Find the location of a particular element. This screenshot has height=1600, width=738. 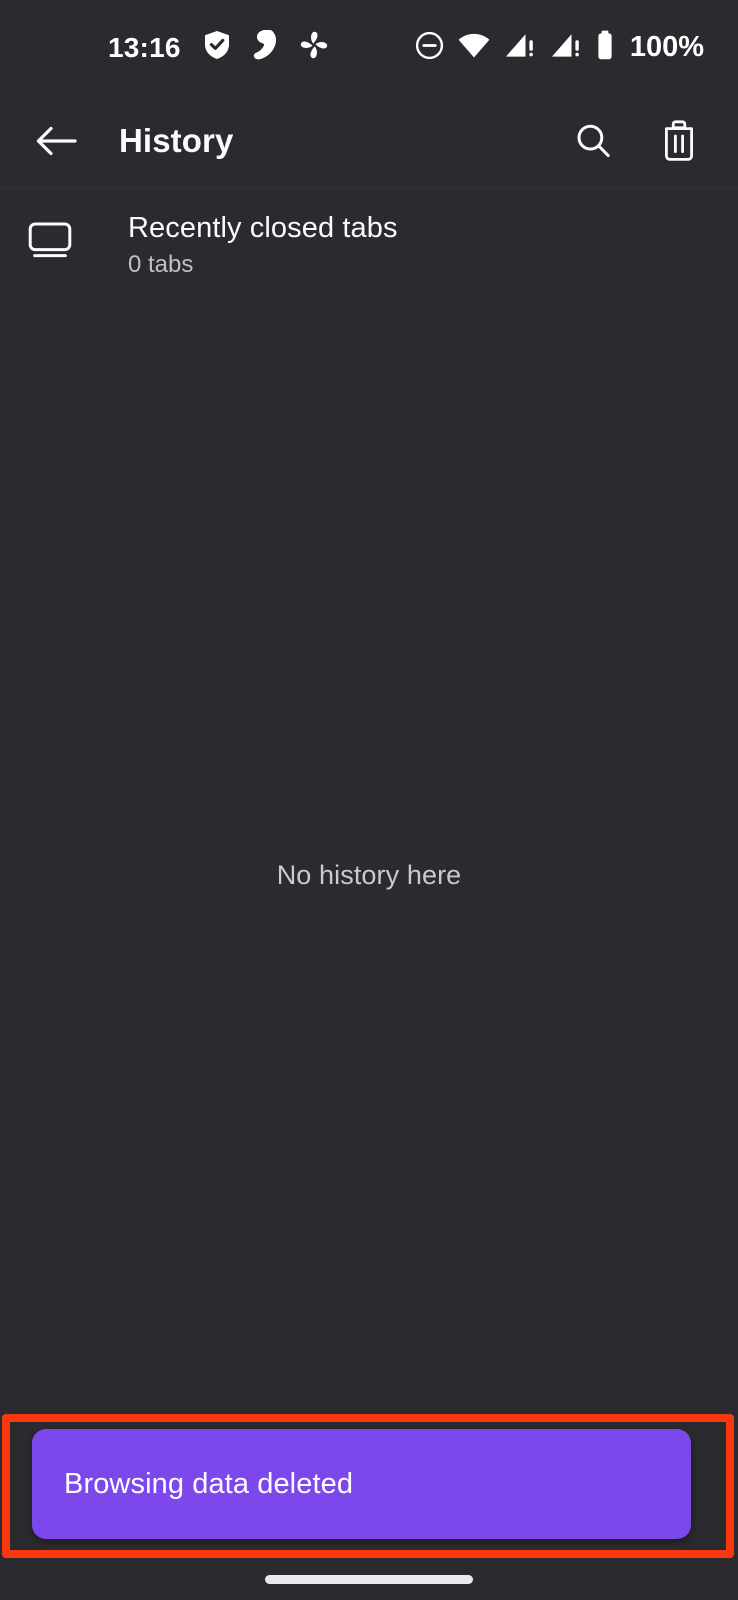

surfshark-vpn-icon is located at coordinates (265, 47).